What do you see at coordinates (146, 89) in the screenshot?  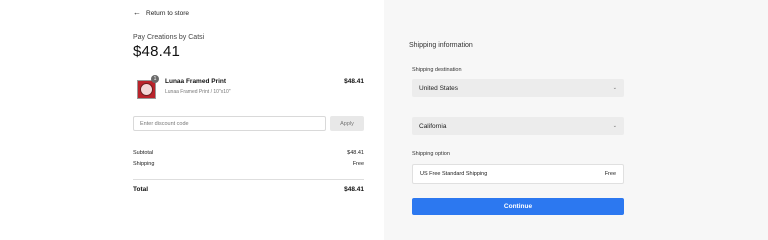 I see `product-image` at bounding box center [146, 89].